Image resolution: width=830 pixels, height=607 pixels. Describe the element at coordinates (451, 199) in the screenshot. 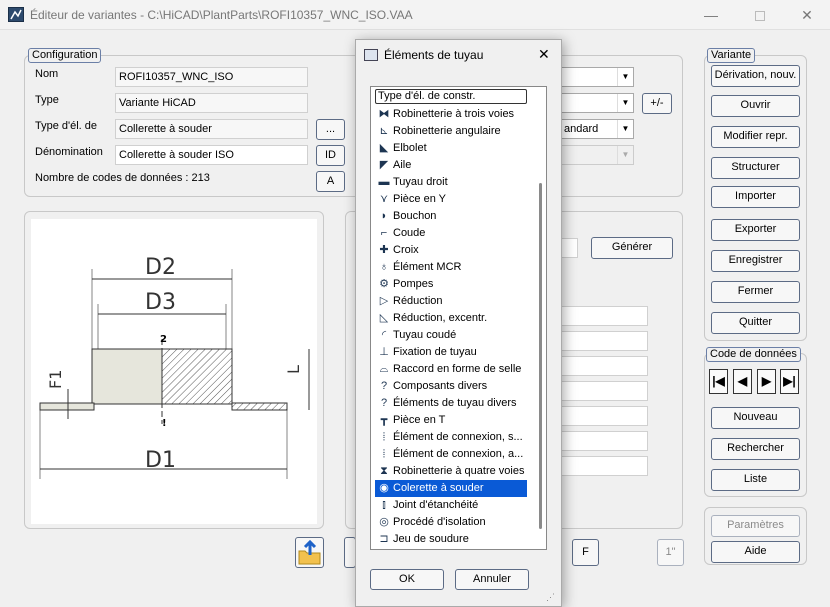

I see `list-item: ⋎ Pièce en Y` at that location.